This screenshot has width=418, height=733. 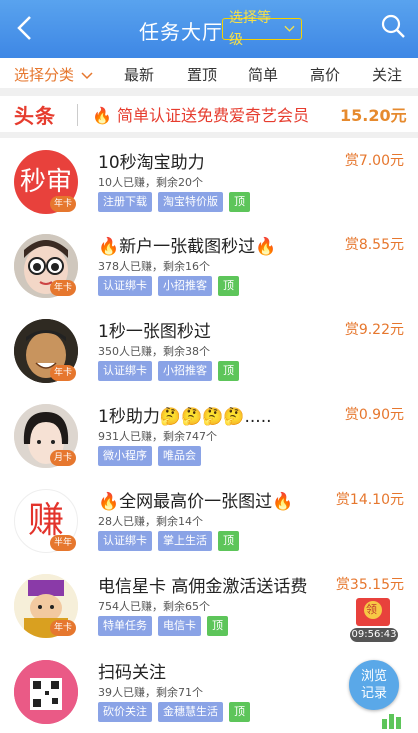 What do you see at coordinates (374, 685) in the screenshot?
I see `browse-history-button: 浏览 记录` at bounding box center [374, 685].